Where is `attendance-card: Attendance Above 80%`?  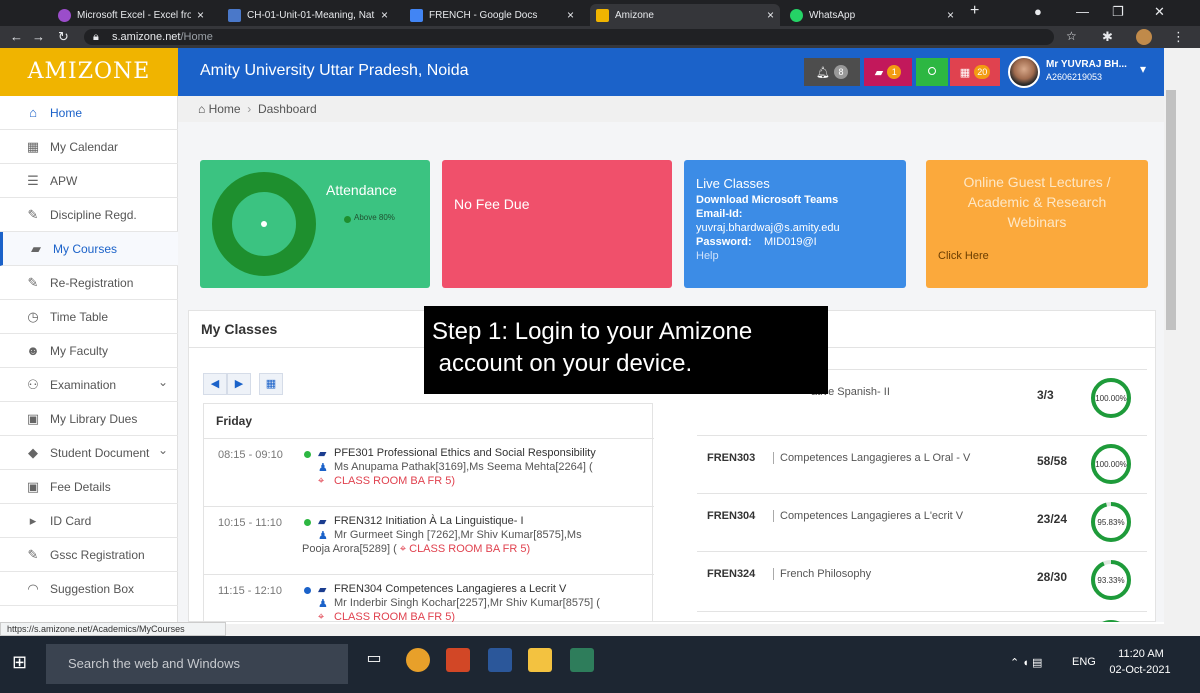 attendance-card: Attendance Above 80% is located at coordinates (315, 224).